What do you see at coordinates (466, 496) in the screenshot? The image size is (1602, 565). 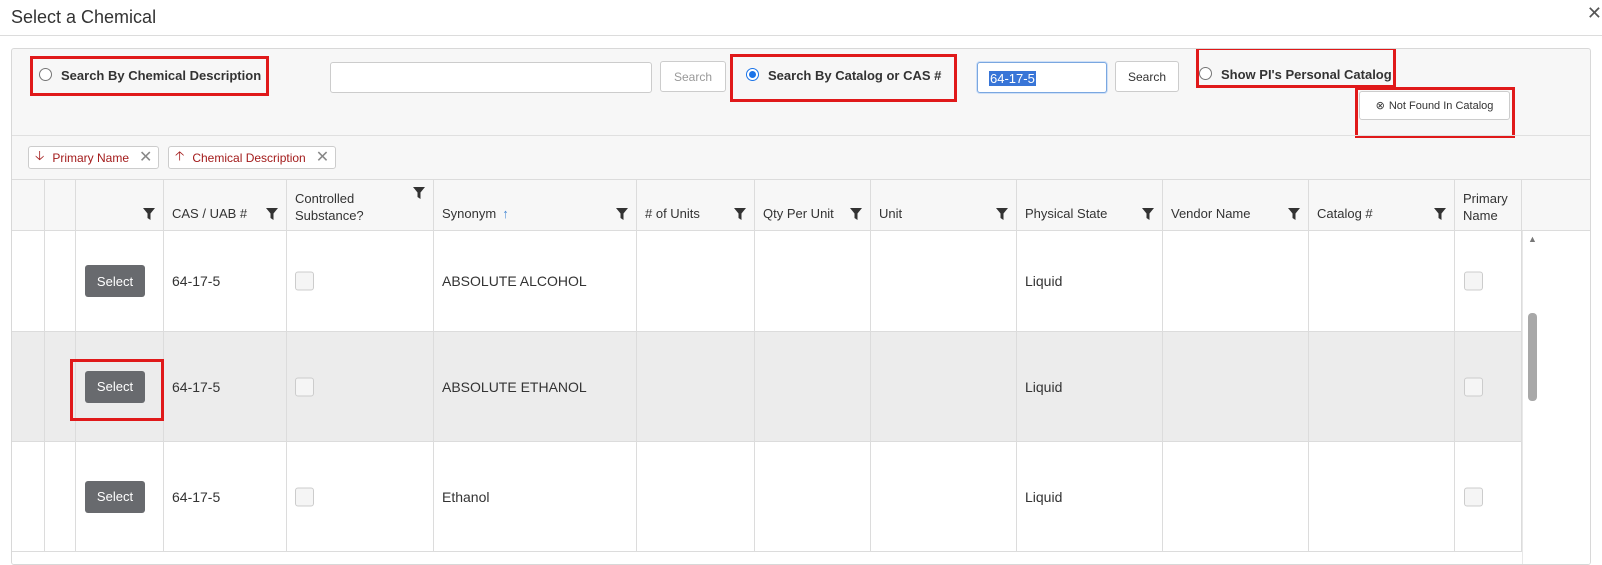 I see `synonym-value: Ethanol` at bounding box center [466, 496].